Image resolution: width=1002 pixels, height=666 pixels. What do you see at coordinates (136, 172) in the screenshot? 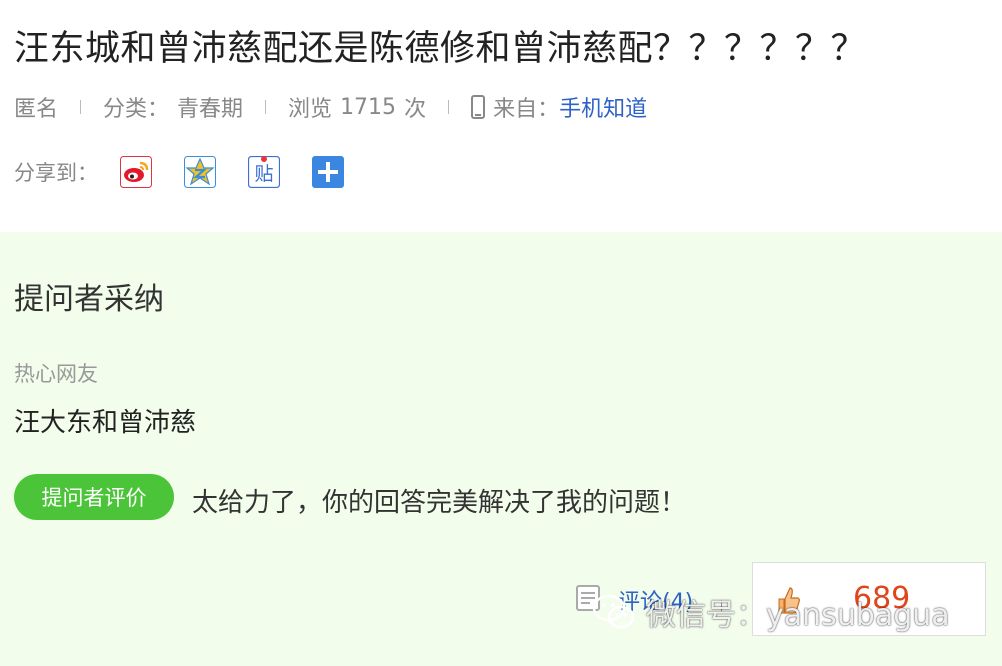
I see `weibo-icon` at bounding box center [136, 172].